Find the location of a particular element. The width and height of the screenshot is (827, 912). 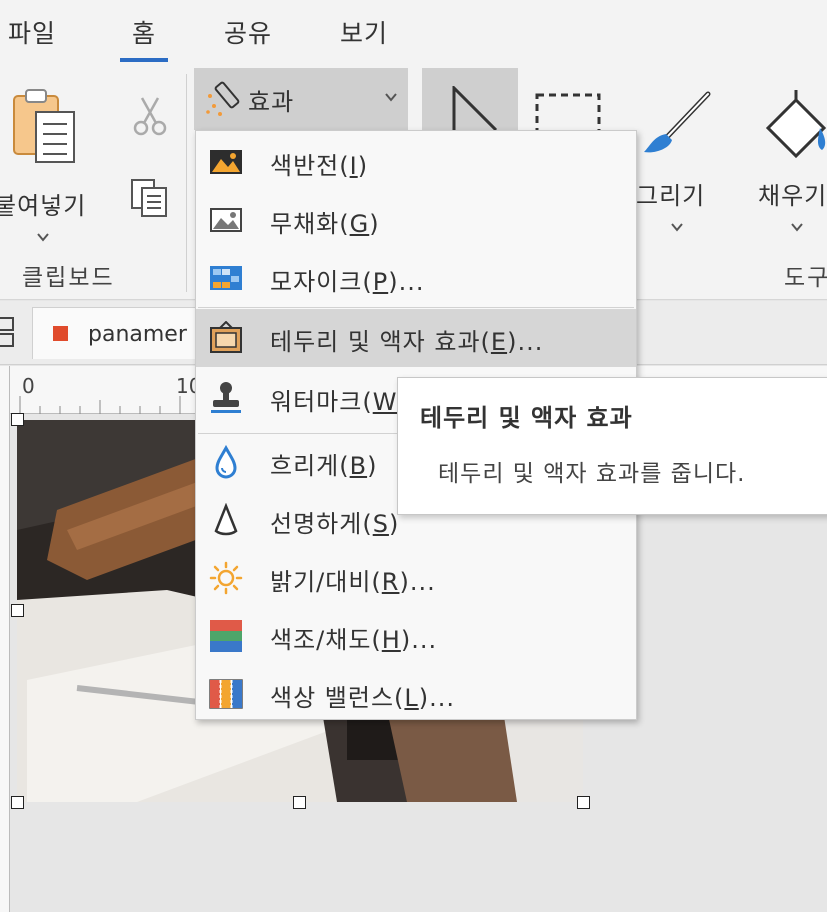

tooltip-description: 테두리 및 액자 효과를 줍니다. is located at coordinates (592, 474).